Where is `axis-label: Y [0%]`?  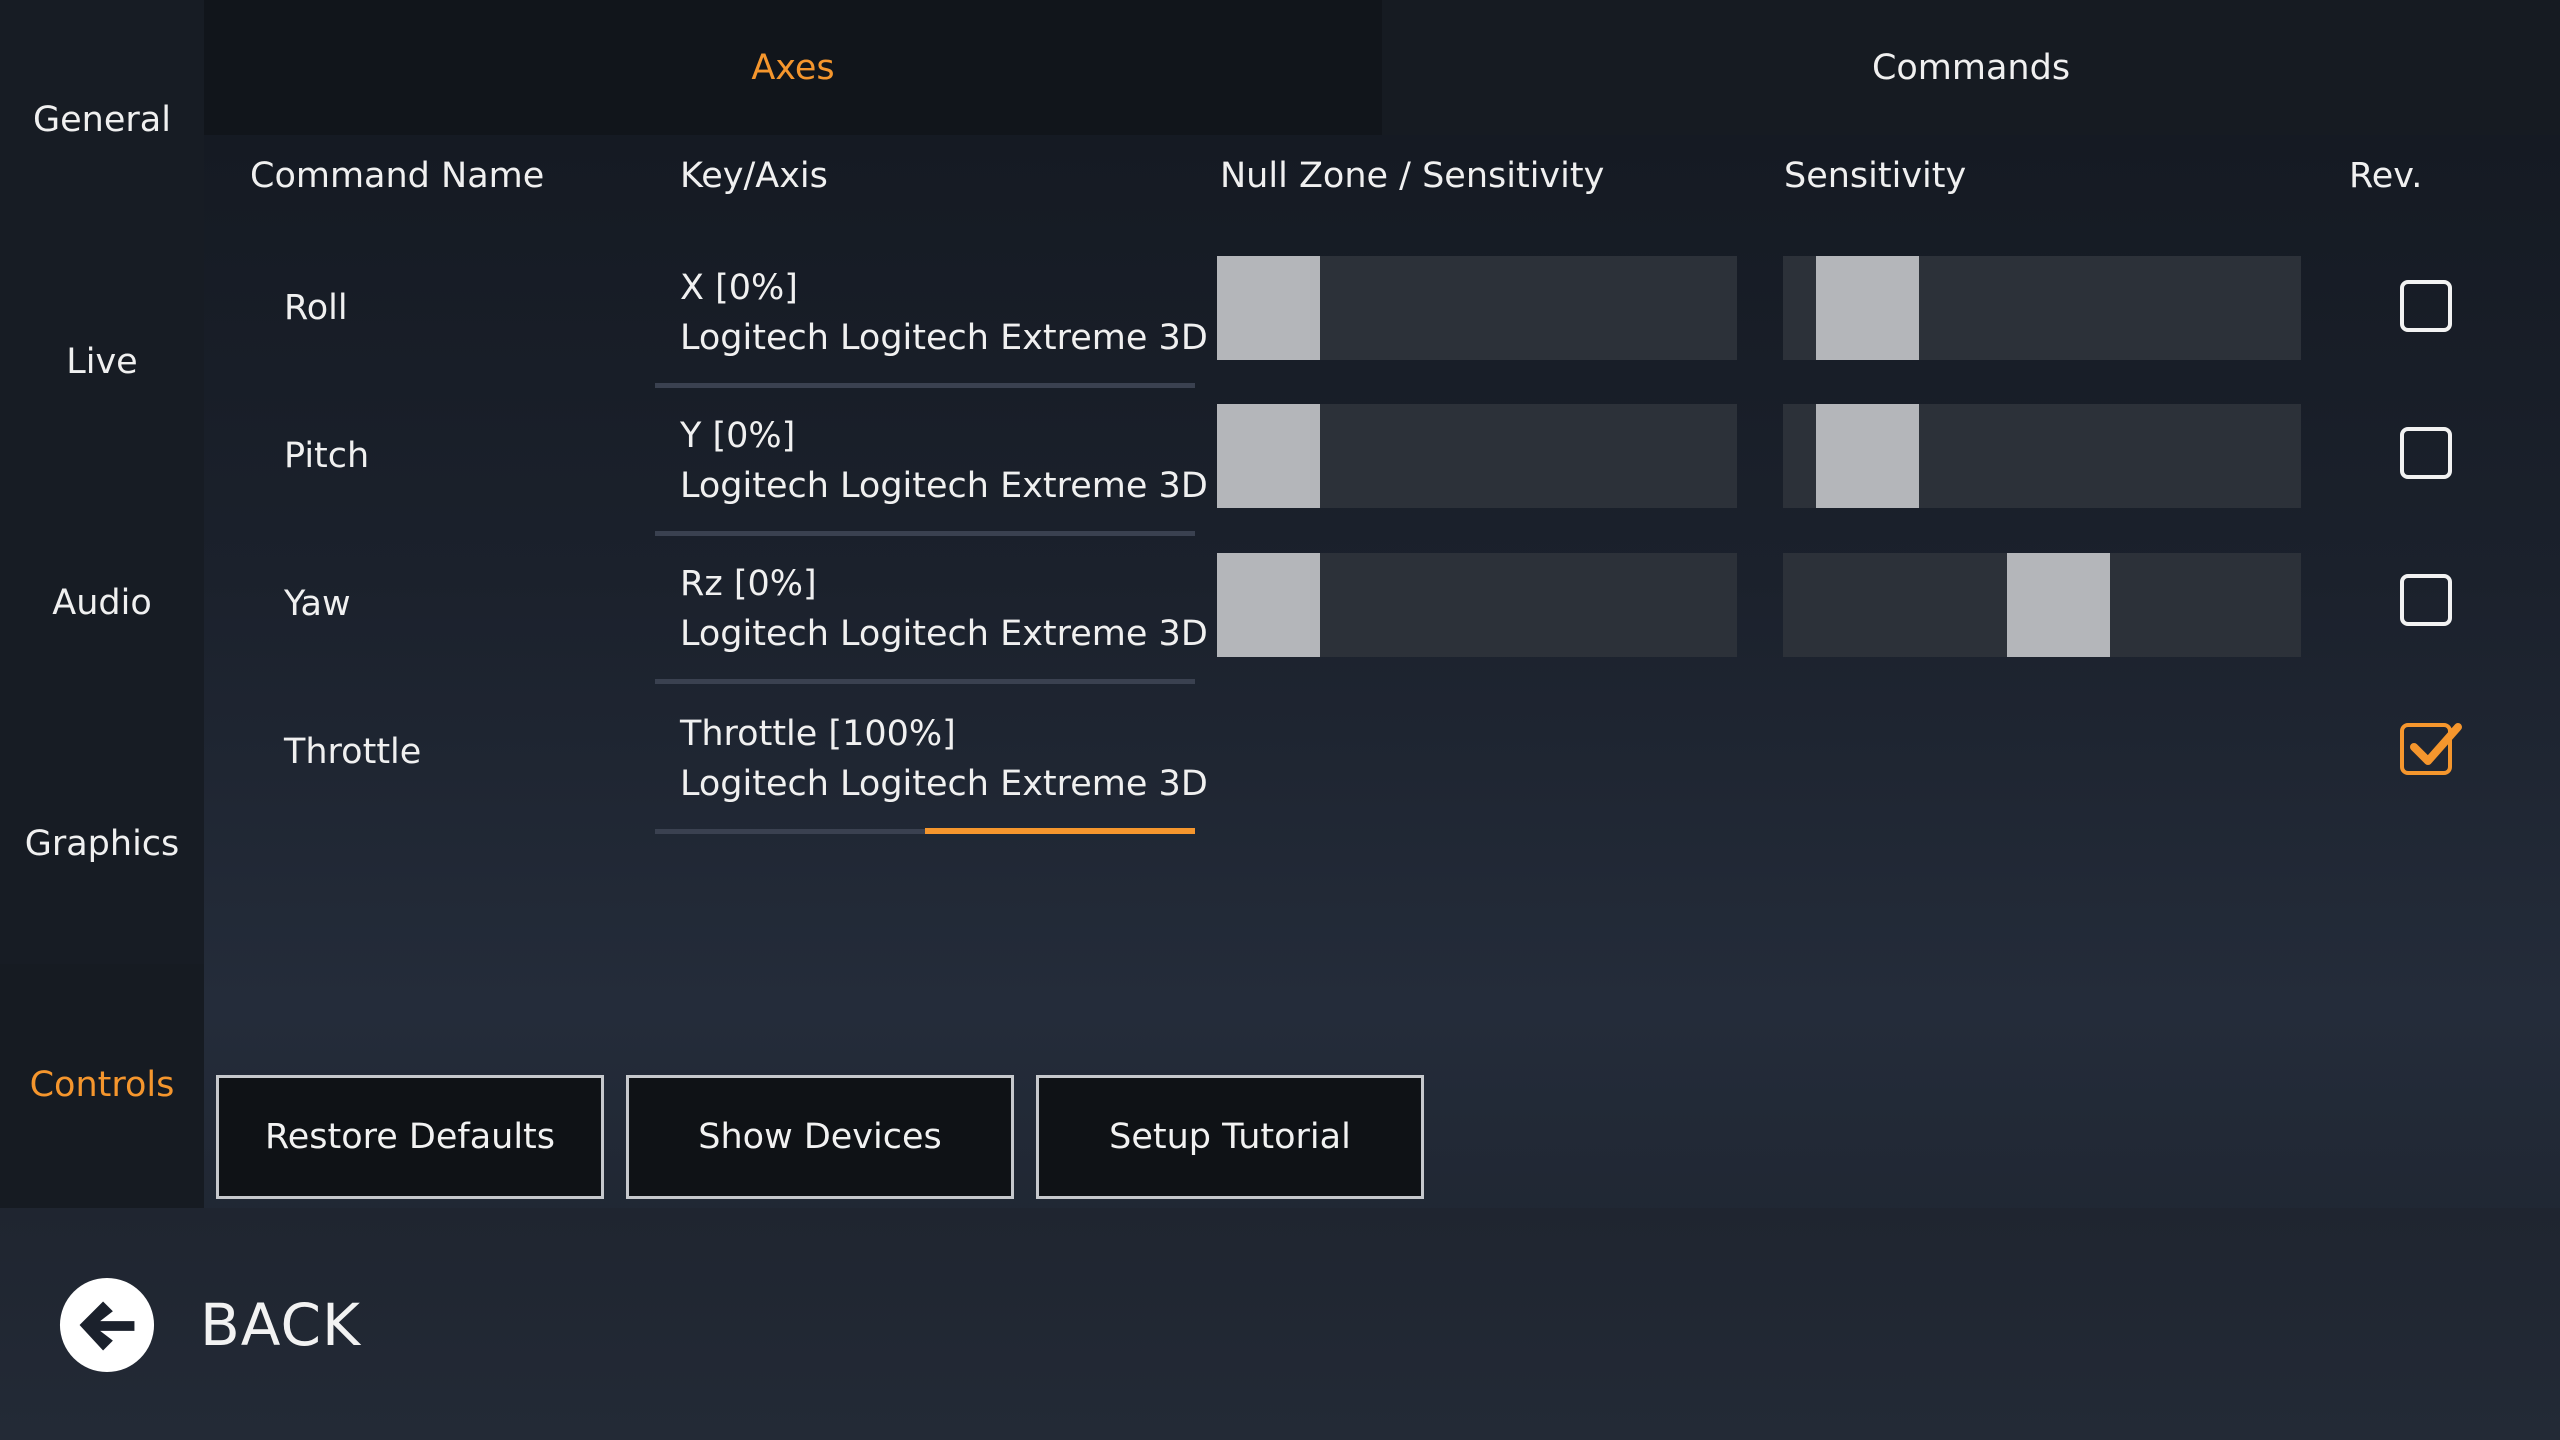
axis-label: Y [0%] is located at coordinates (738, 436).